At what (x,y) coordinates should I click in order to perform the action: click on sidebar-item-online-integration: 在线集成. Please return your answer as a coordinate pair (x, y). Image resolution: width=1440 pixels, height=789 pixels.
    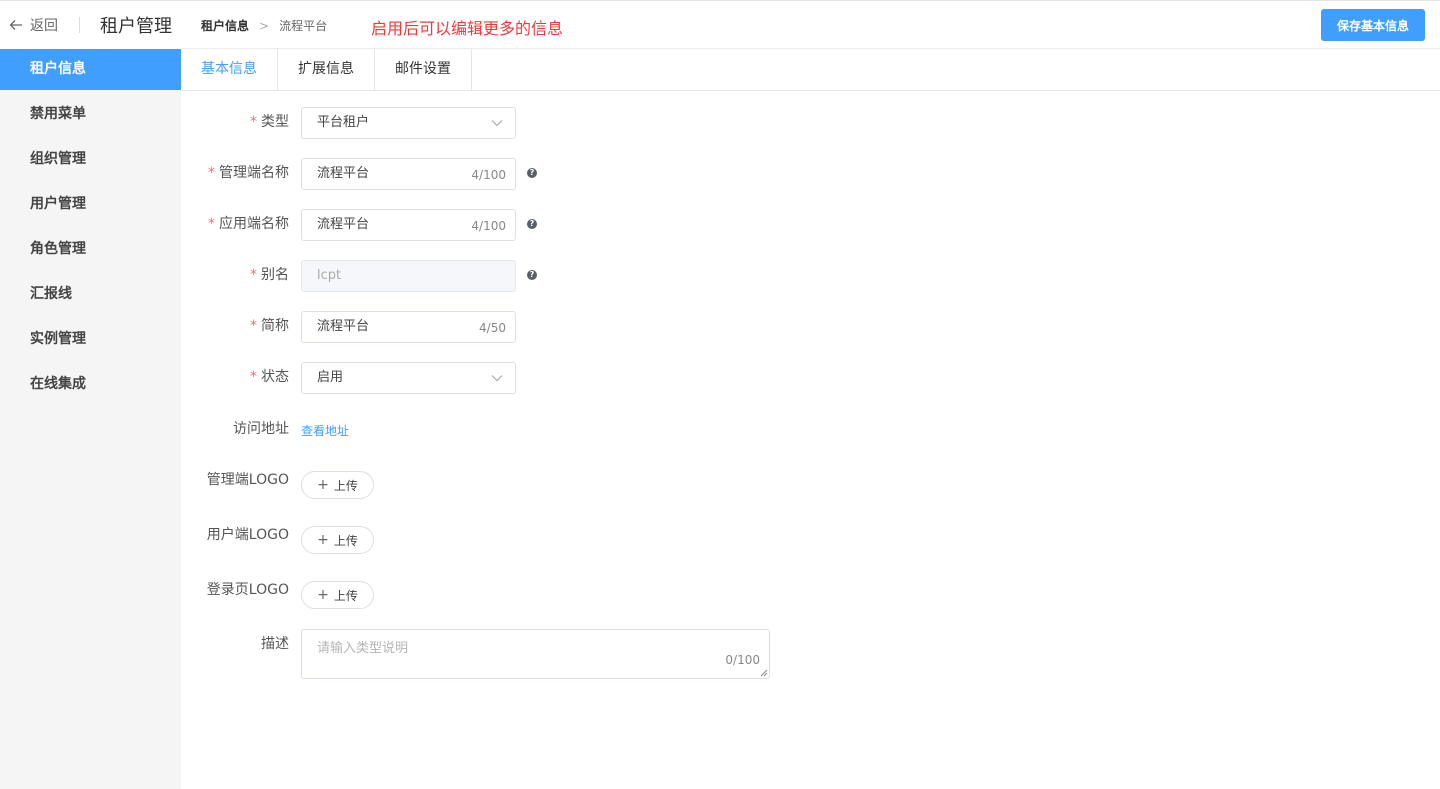
    Looking at the image, I should click on (90, 384).